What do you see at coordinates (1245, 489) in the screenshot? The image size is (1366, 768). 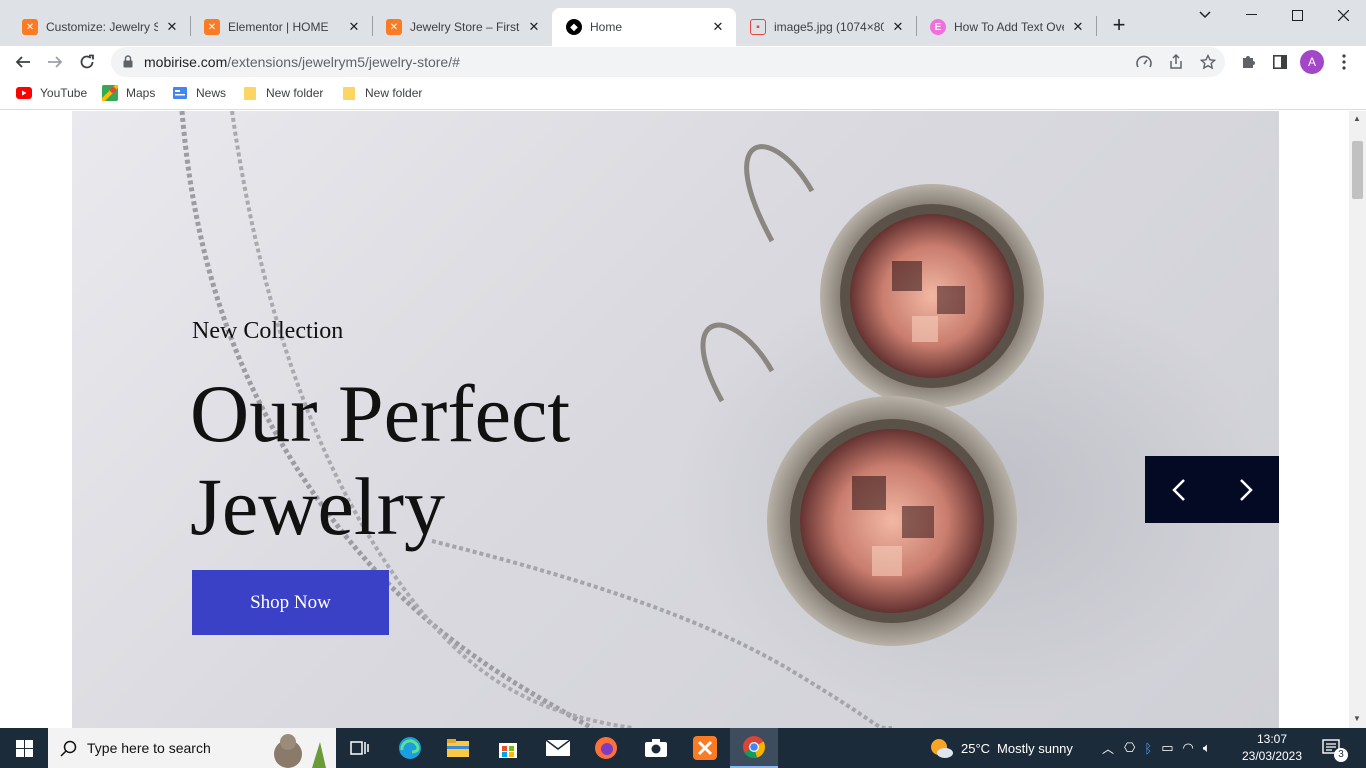 I see `carousel-next-button` at bounding box center [1245, 489].